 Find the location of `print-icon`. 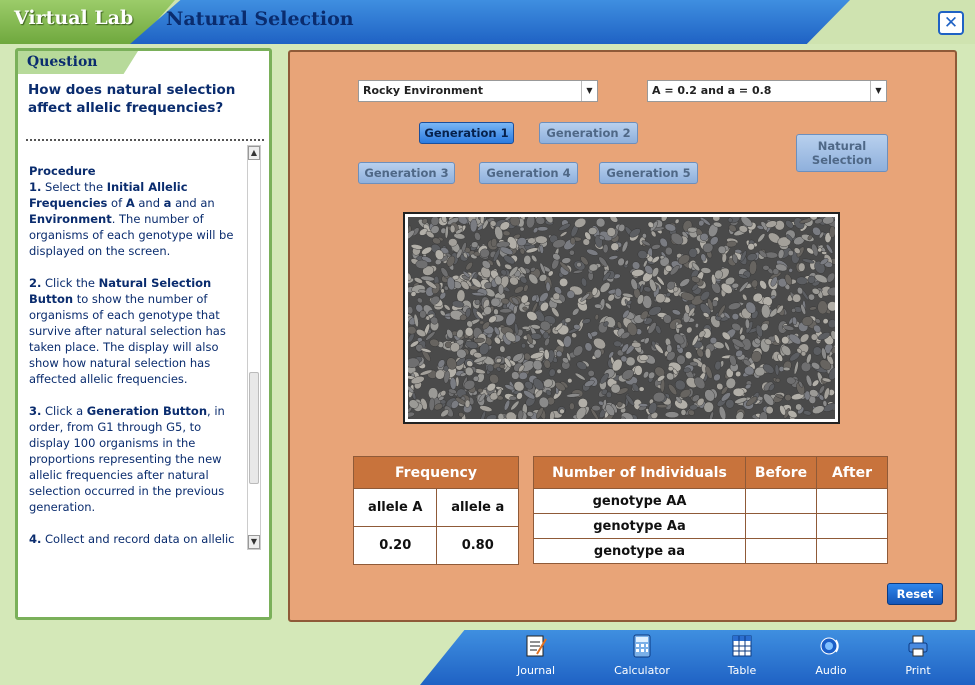

print-icon is located at coordinates (918, 646).